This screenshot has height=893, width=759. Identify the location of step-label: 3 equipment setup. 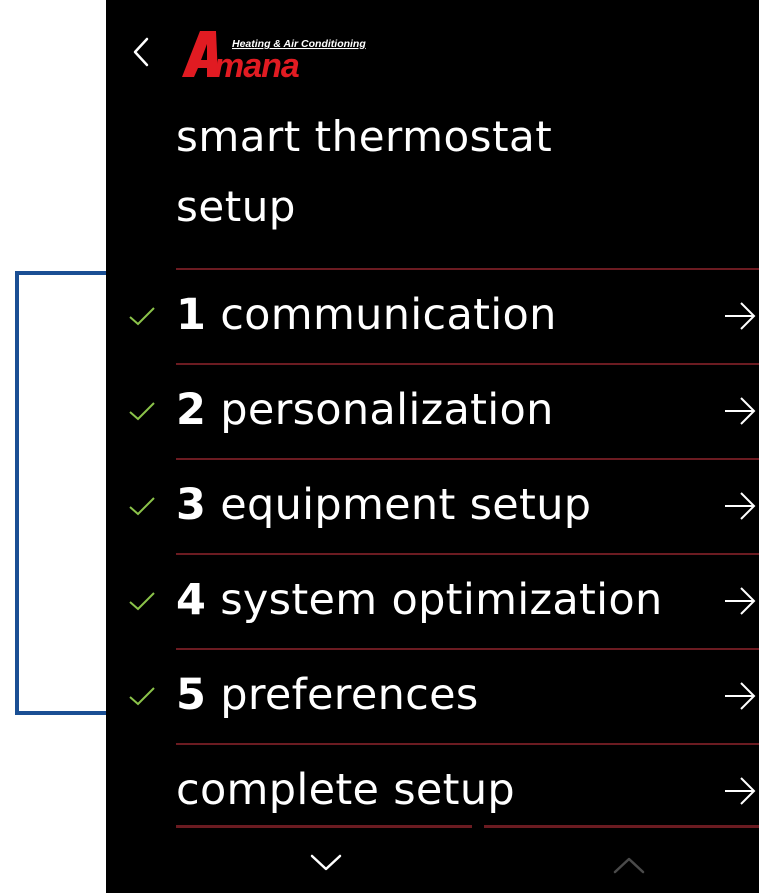
(384, 505).